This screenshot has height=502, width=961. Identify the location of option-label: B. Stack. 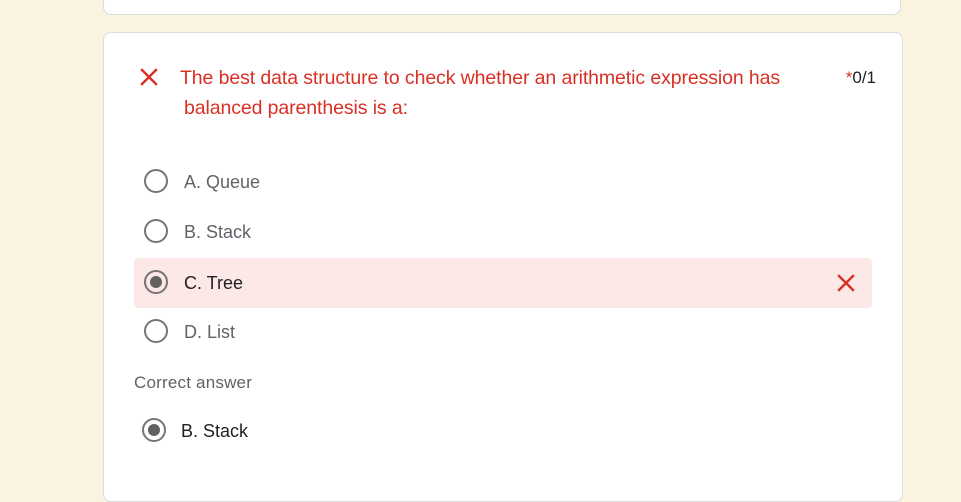
(218, 232).